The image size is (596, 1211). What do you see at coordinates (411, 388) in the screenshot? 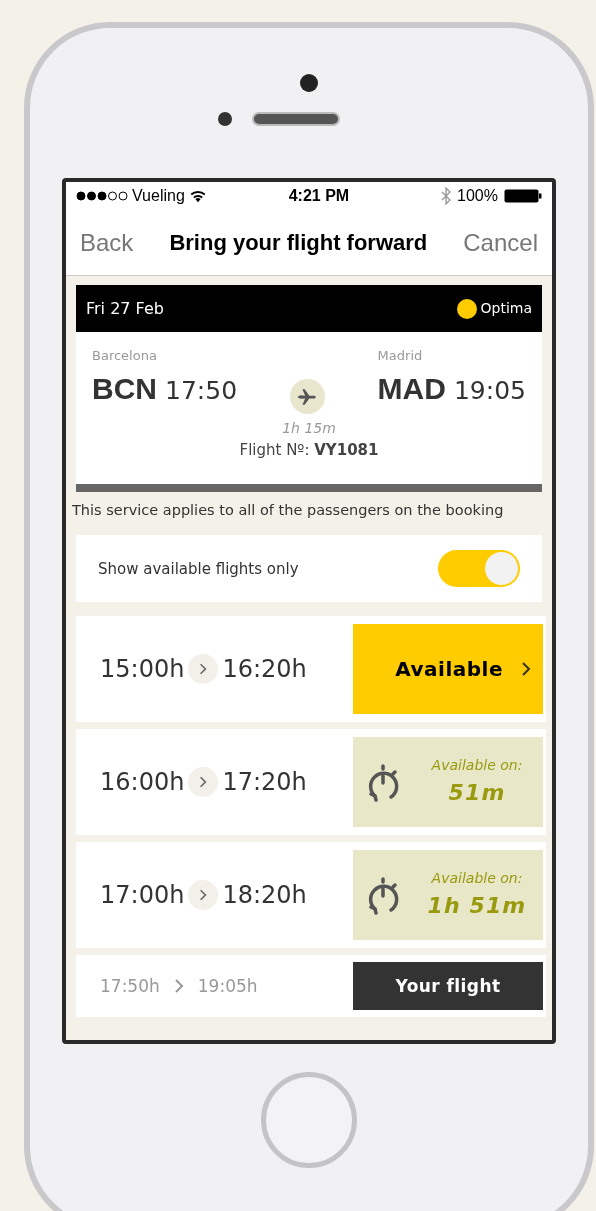
I see `destination-code: MAD` at bounding box center [411, 388].